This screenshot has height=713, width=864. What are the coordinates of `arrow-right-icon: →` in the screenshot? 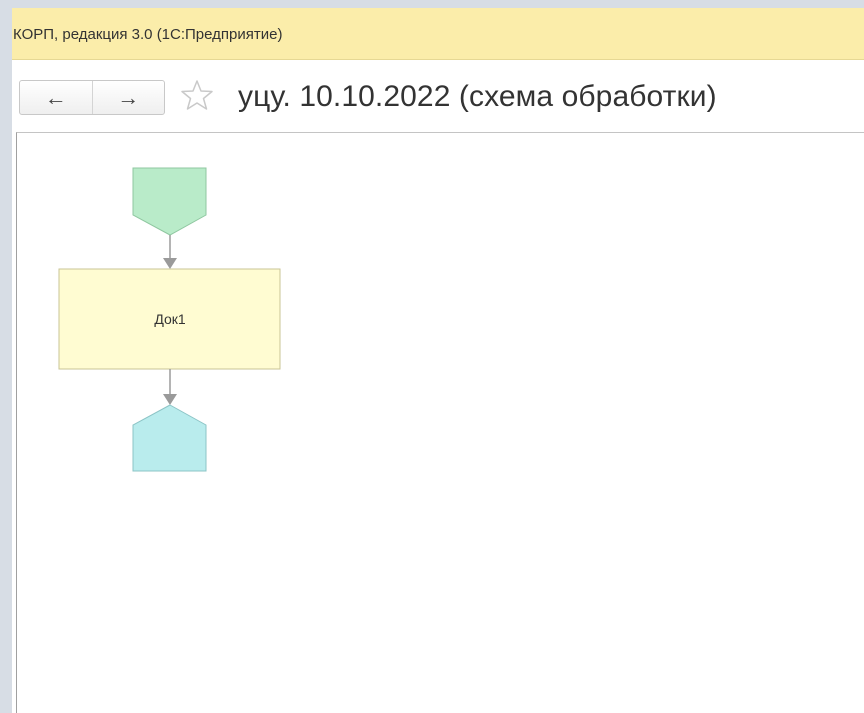 It's located at (128, 97).